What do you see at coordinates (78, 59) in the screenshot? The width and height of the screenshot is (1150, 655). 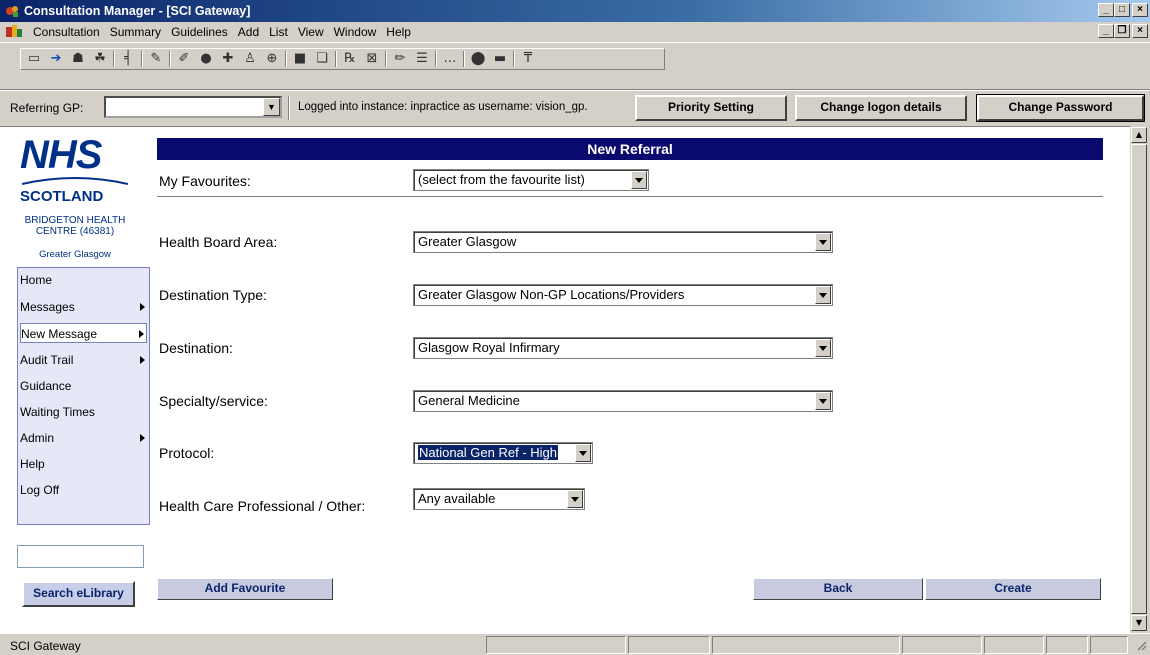 I see `people-icon: ☗` at bounding box center [78, 59].